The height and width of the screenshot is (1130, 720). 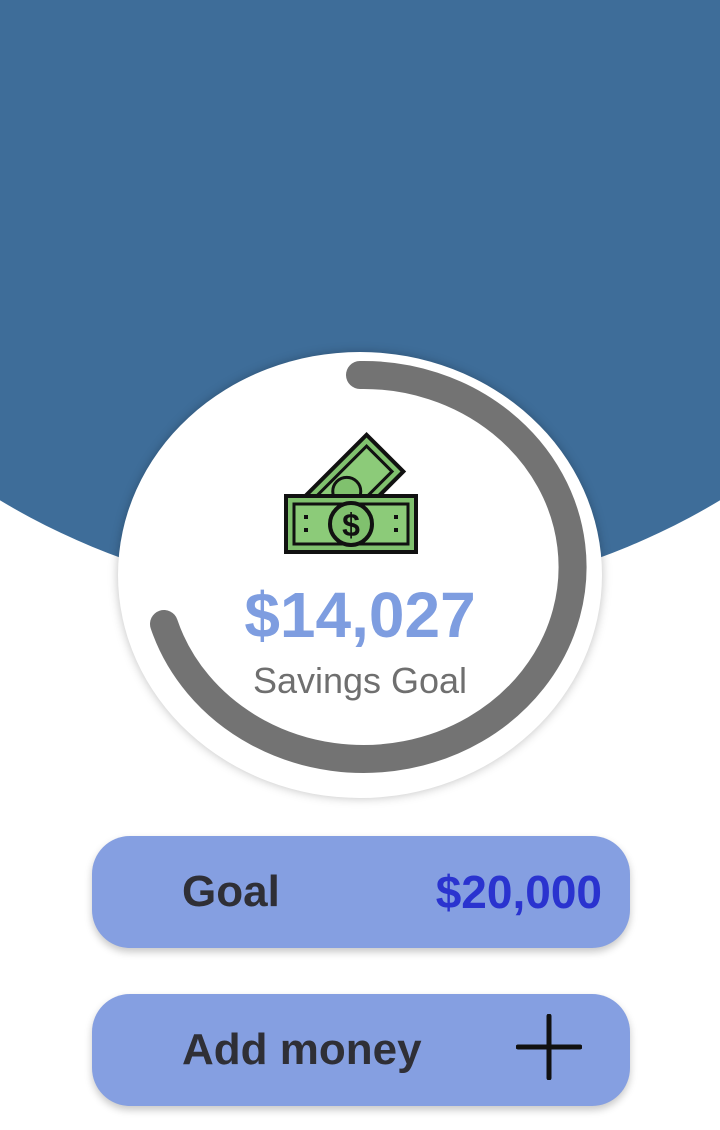 What do you see at coordinates (231, 891) in the screenshot?
I see `goal-label: Goal` at bounding box center [231, 891].